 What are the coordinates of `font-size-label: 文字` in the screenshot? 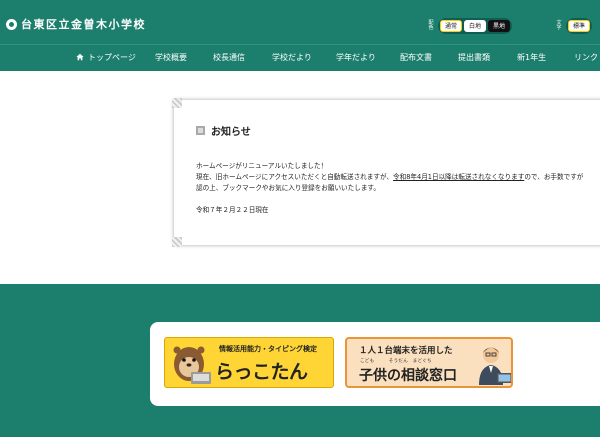 It's located at (559, 25).